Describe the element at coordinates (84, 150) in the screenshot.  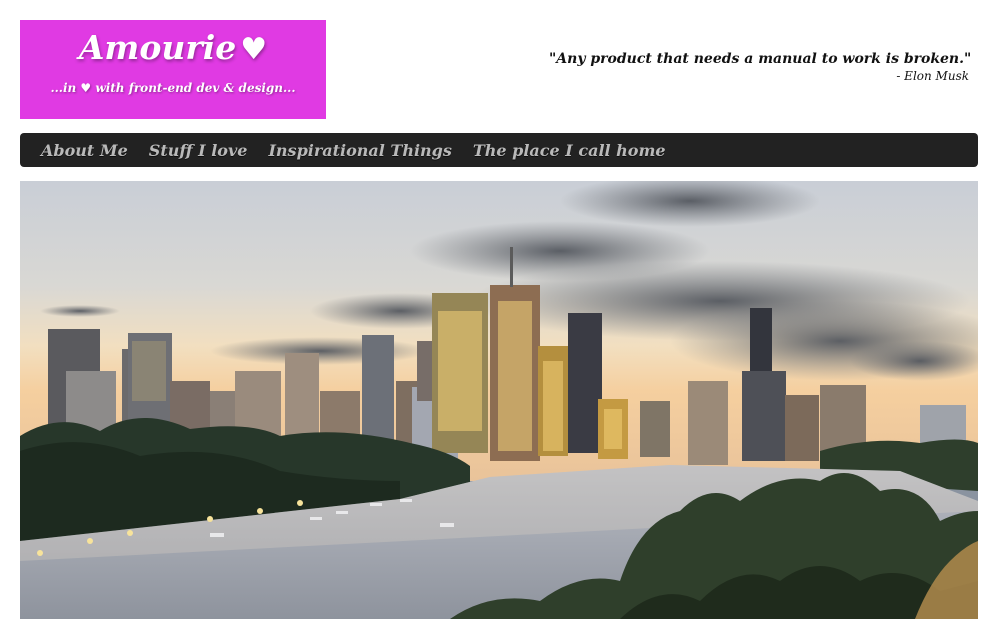
I see `nav-about-me: About Me` at that location.